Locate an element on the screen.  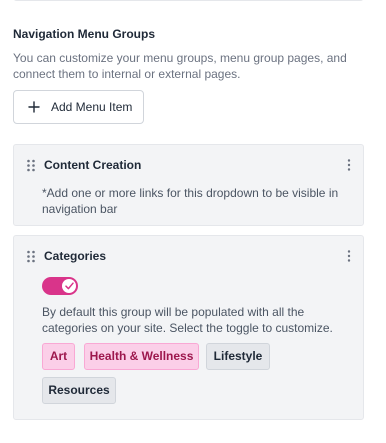
plus-icon is located at coordinates (34, 107).